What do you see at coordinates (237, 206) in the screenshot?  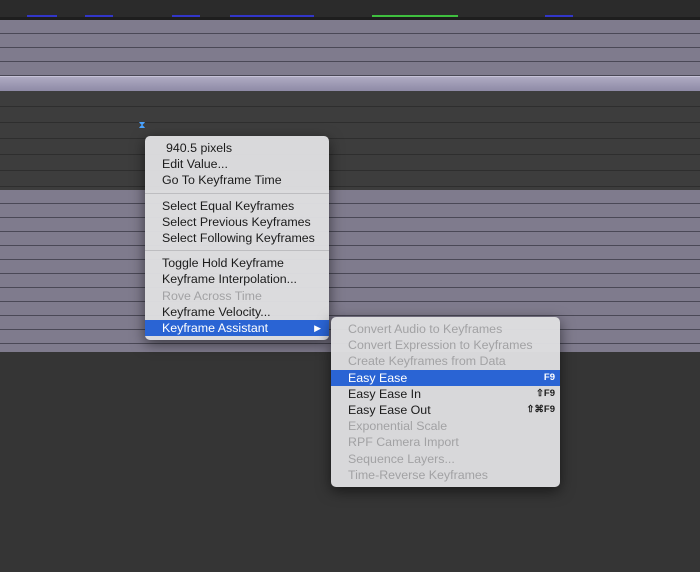 I see `menu-item-select-equal-keyframes: Select Equal Keyframes` at bounding box center [237, 206].